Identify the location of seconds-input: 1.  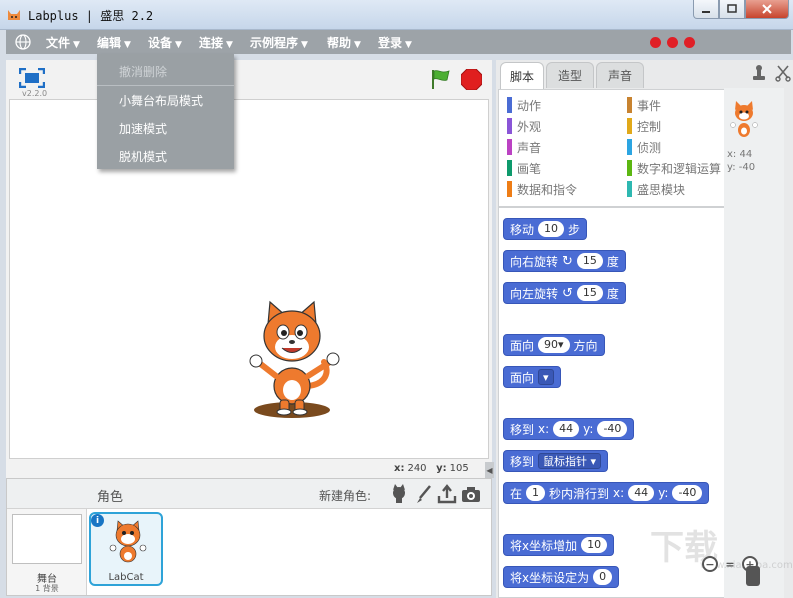
(536, 493).